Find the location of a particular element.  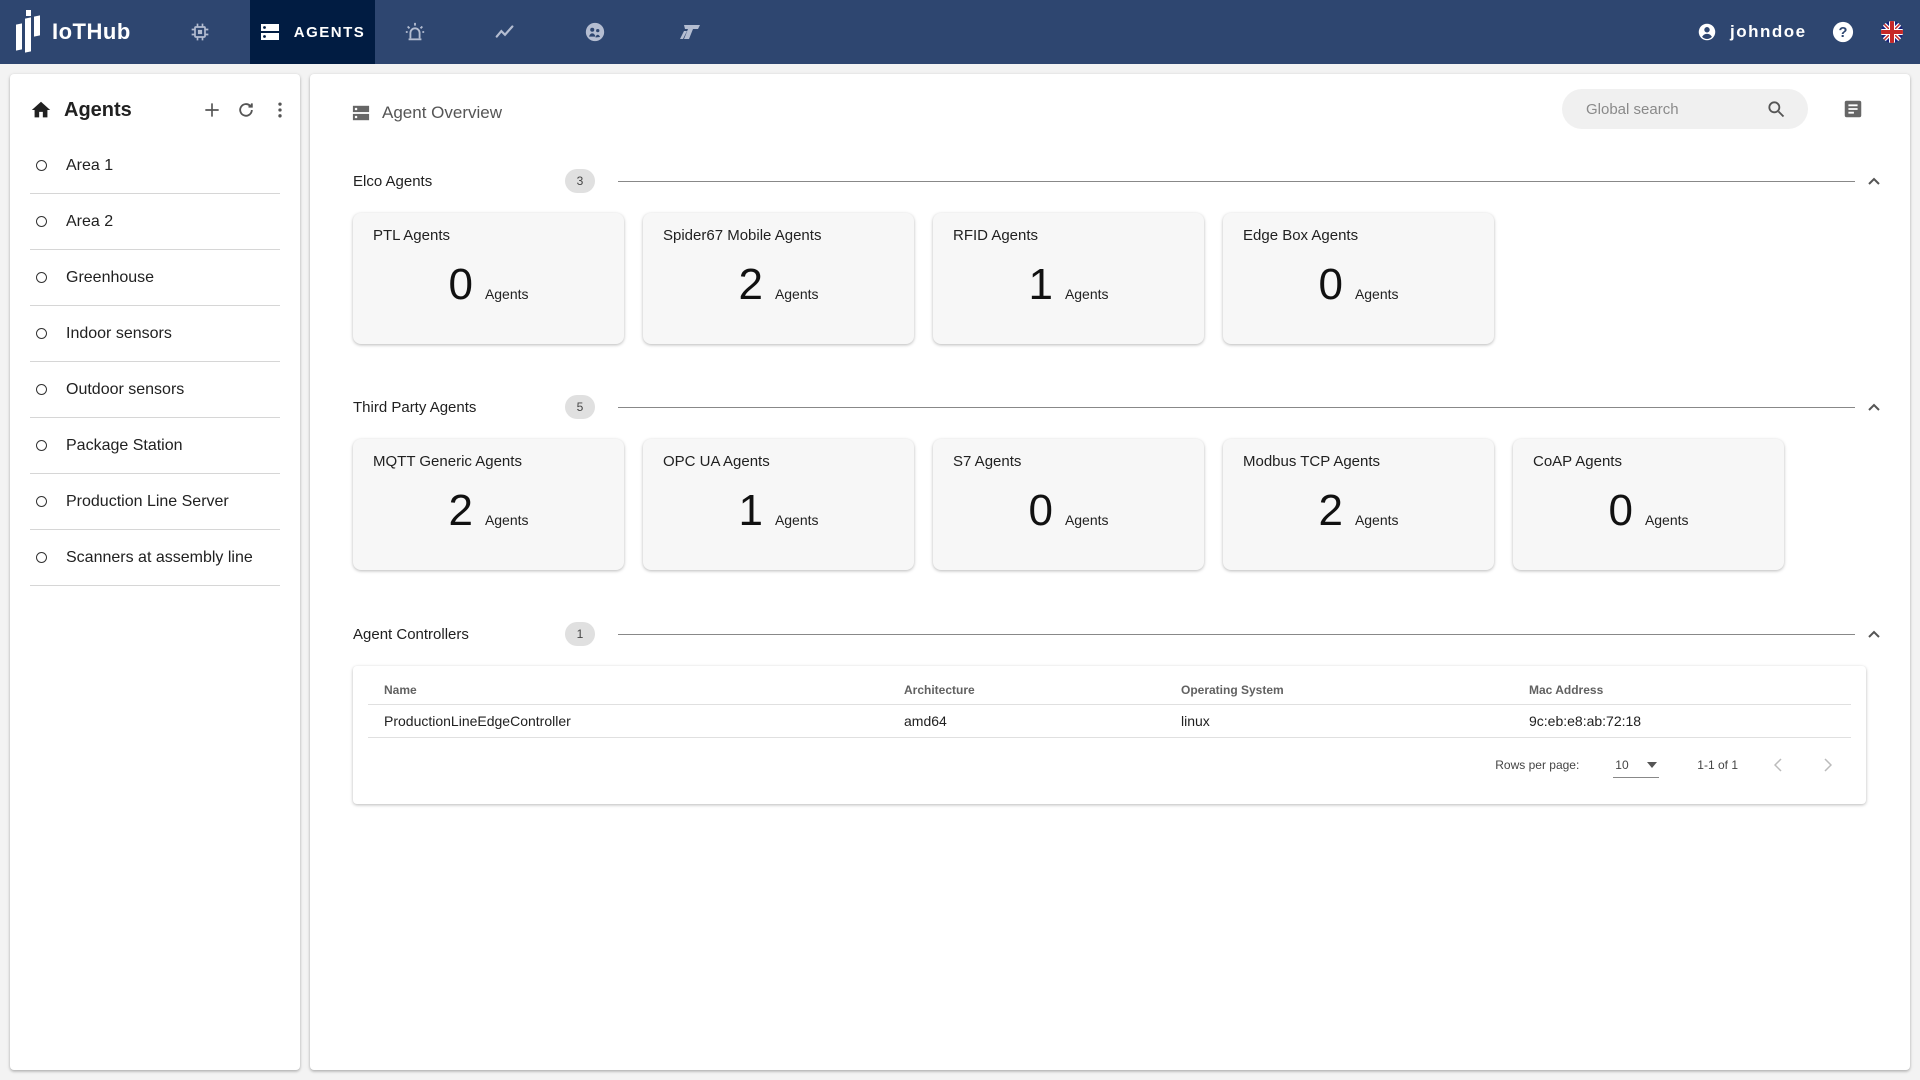

card-title: OPC UA Agents is located at coordinates (716, 461).